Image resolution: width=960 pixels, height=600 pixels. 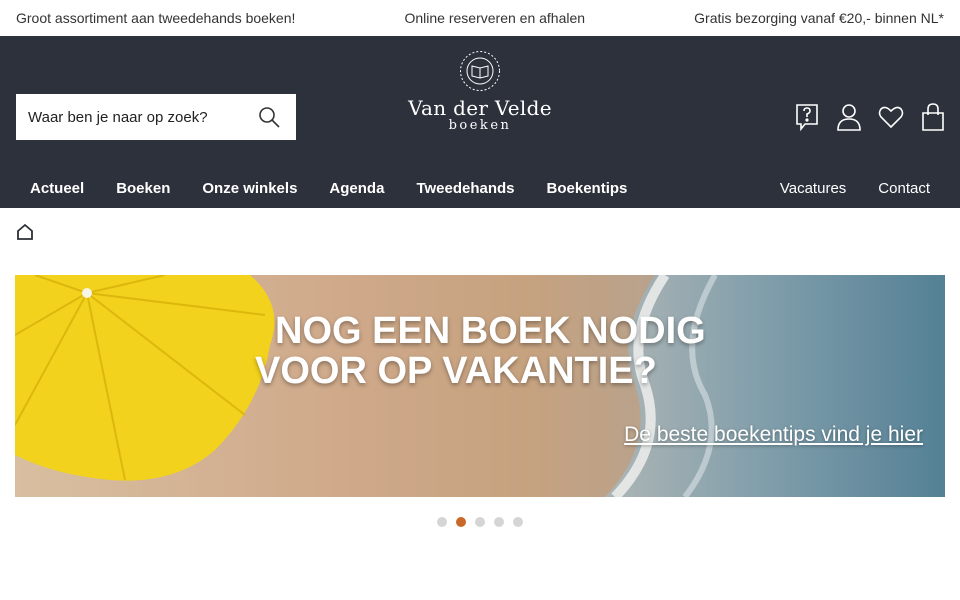 I want to click on carousel-dot-active, so click(x=461, y=522).